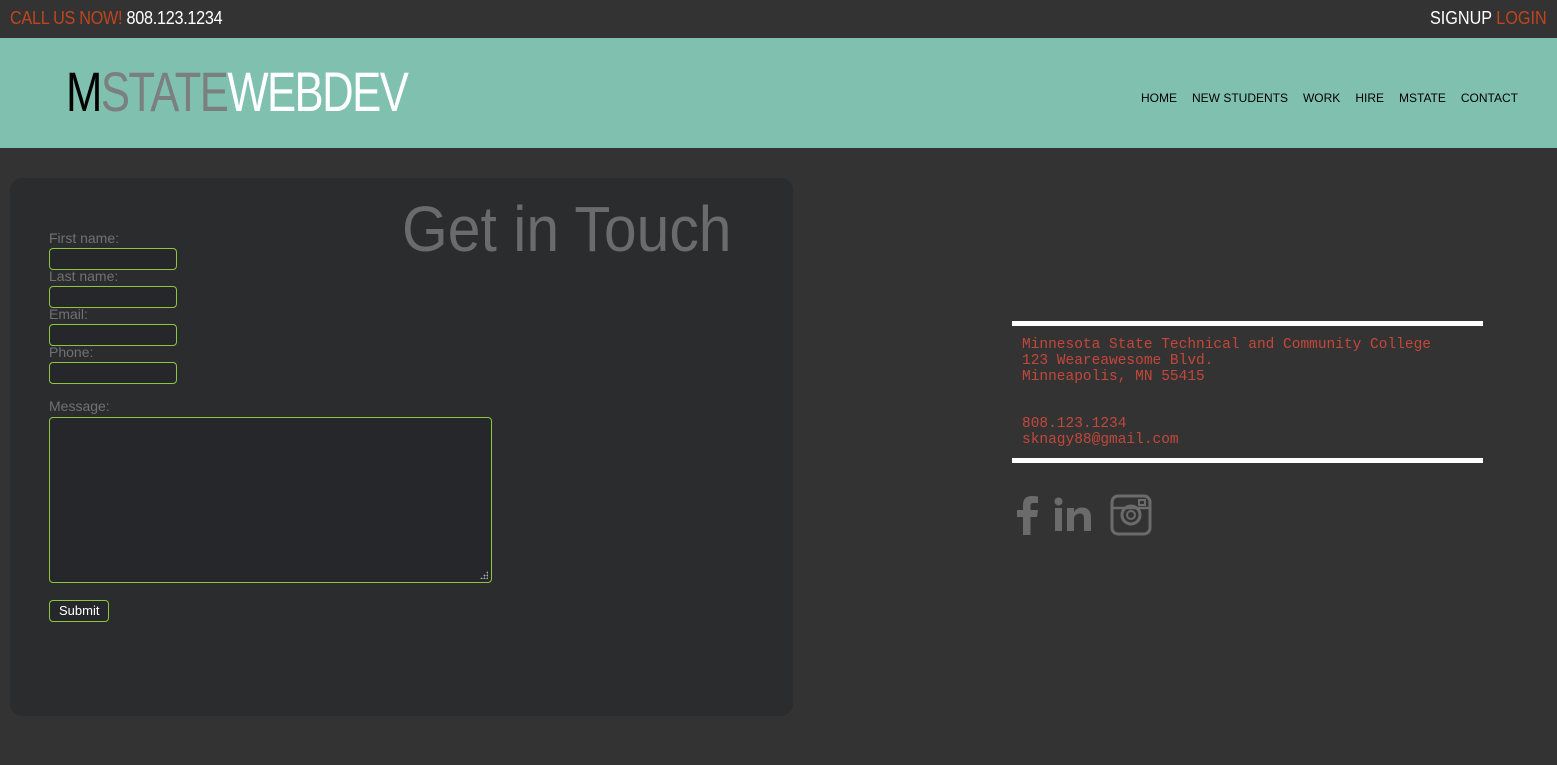 The height and width of the screenshot is (765, 1557). I want to click on first-name-label: First name:, so click(84, 238).